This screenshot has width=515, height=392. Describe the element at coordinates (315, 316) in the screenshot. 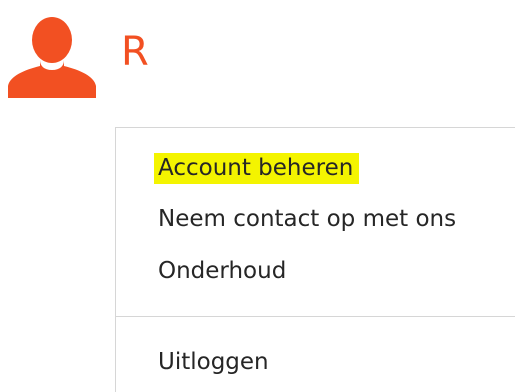

I see `menu-divider` at that location.